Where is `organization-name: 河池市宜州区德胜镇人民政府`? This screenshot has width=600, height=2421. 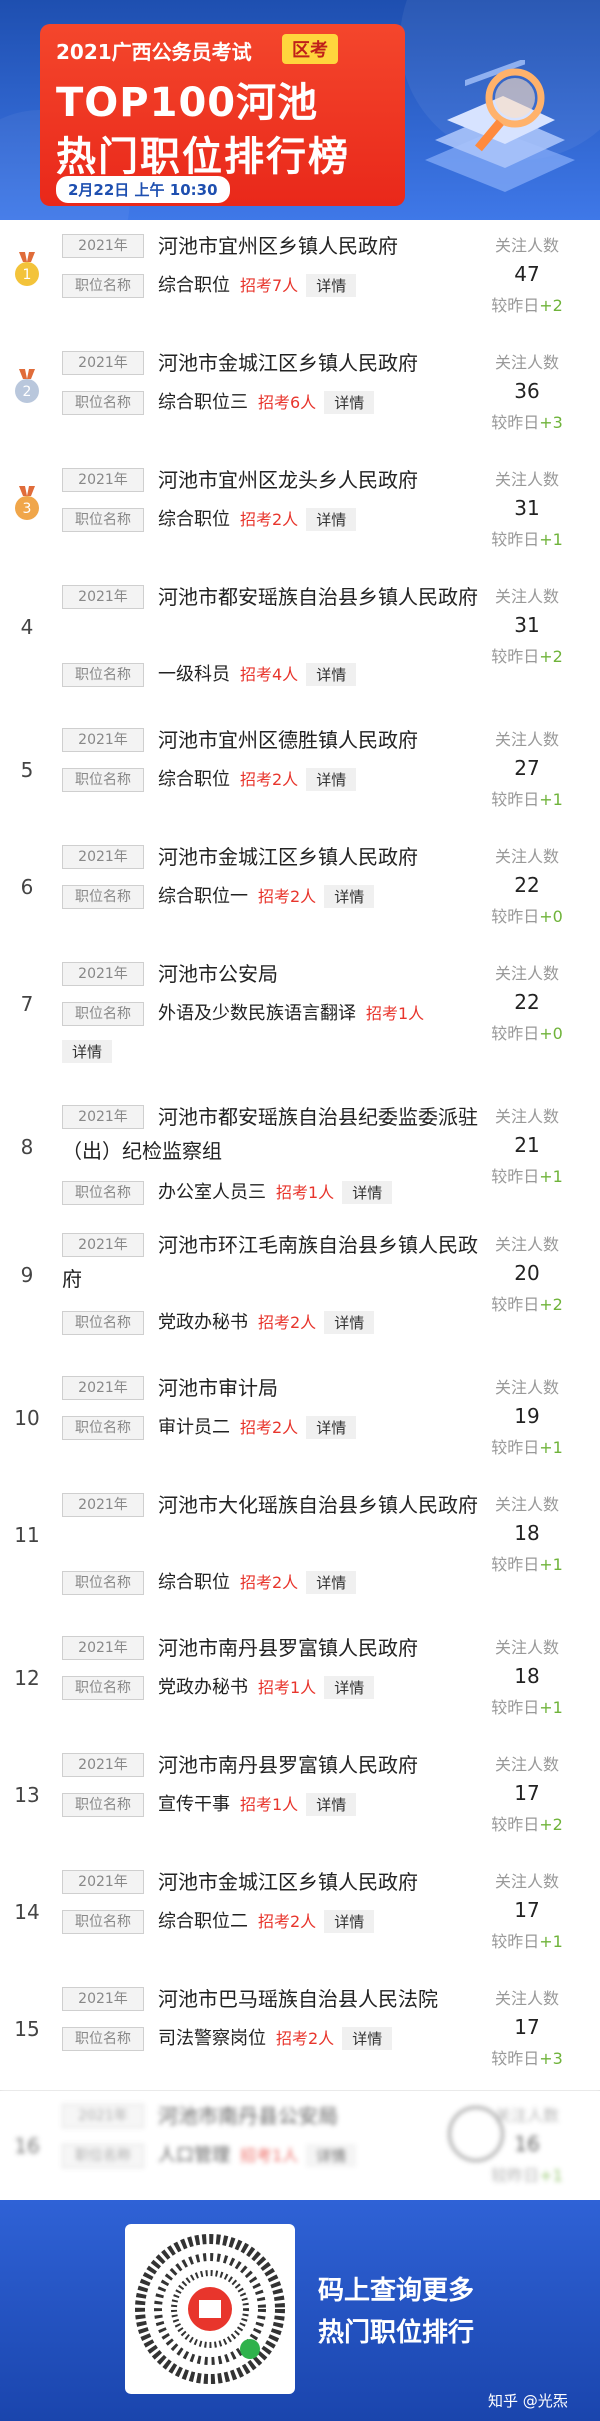 organization-name: 河池市宜州区德胜镇人民政府 is located at coordinates (288, 740).